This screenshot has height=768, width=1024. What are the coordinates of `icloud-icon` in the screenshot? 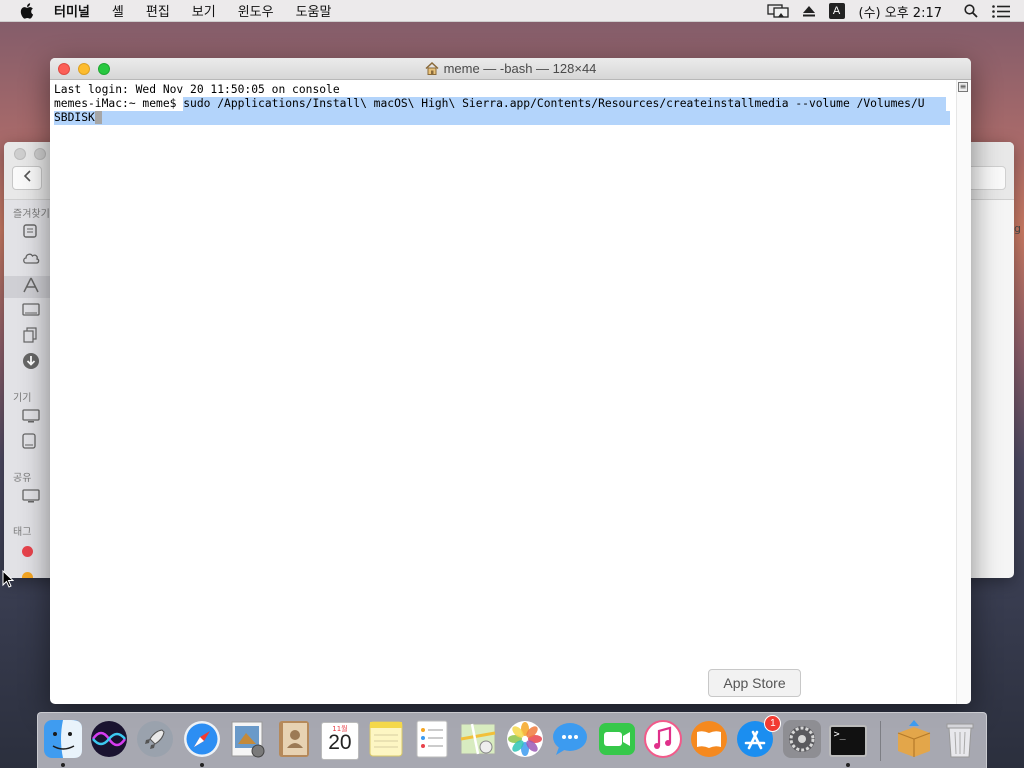 It's located at (31, 259).